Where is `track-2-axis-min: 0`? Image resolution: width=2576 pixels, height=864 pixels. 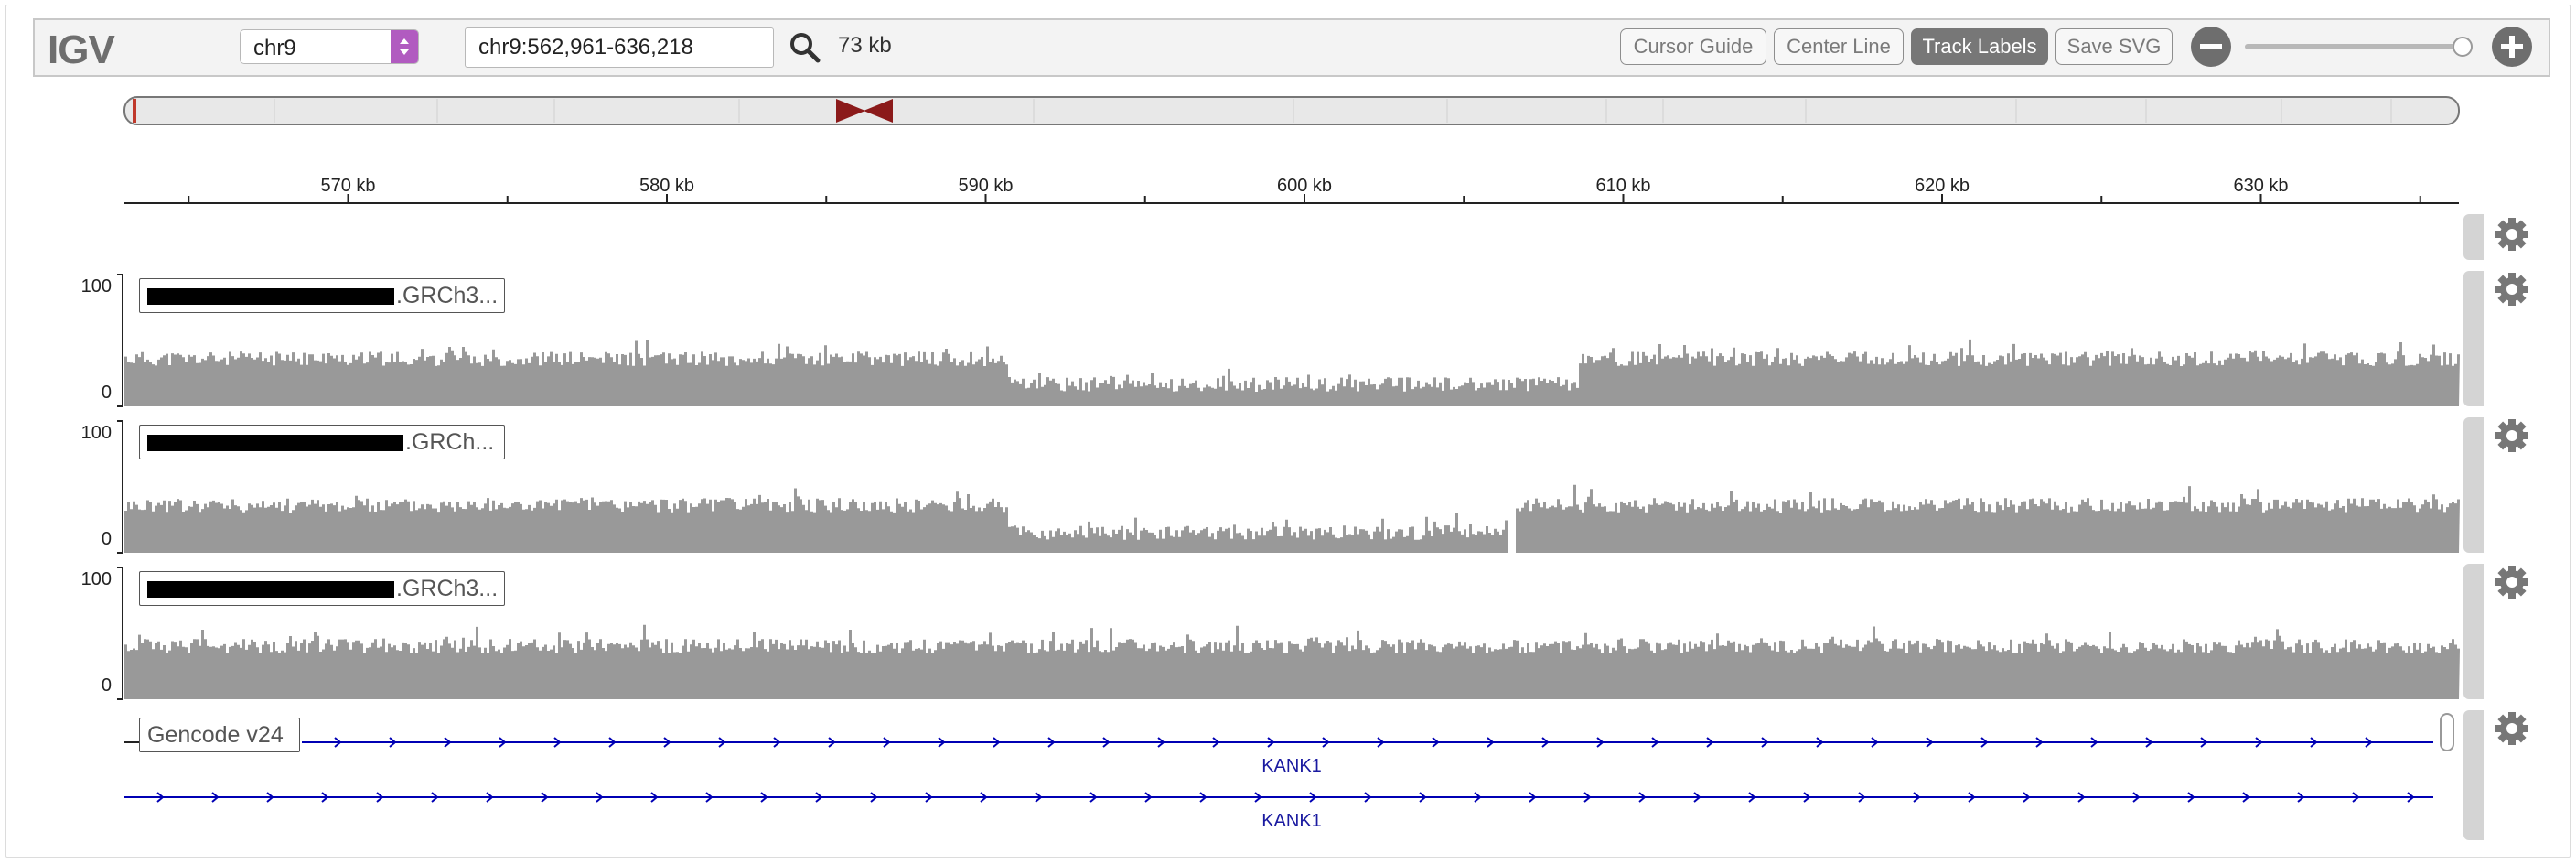 track-2-axis-min: 0 is located at coordinates (106, 539).